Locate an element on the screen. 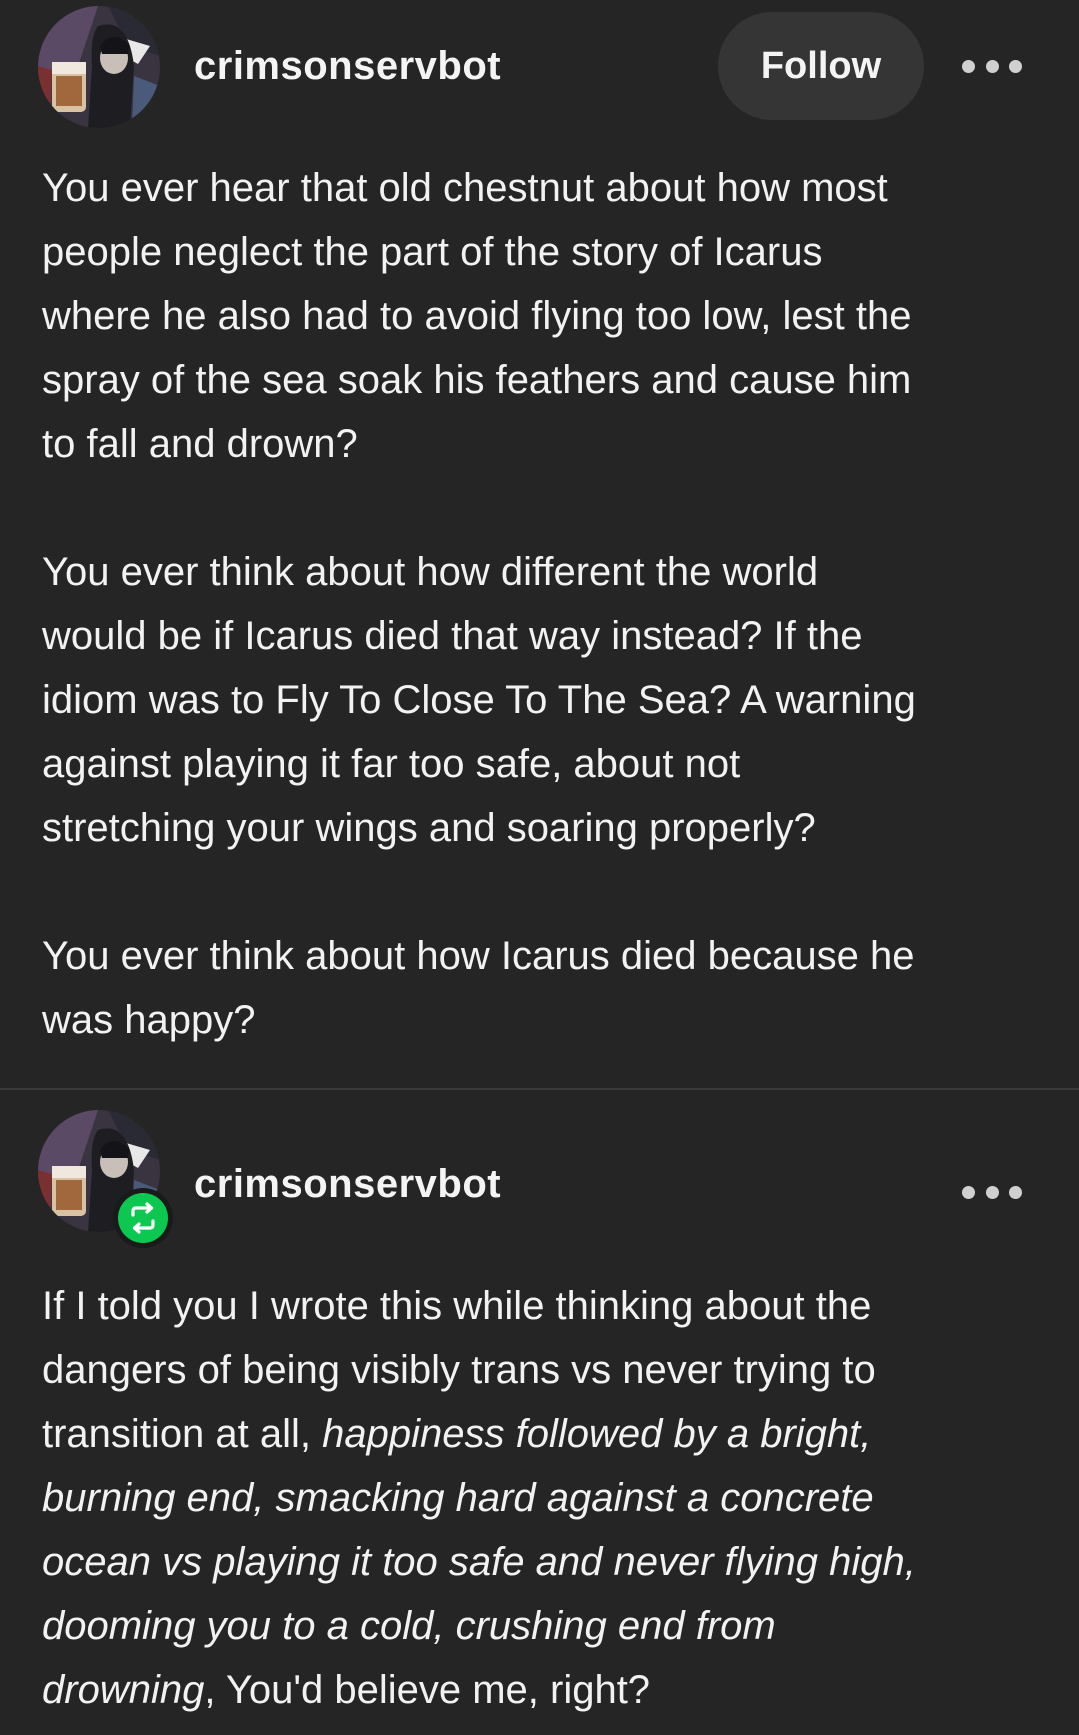  reblog-badge is located at coordinates (143, 1218).